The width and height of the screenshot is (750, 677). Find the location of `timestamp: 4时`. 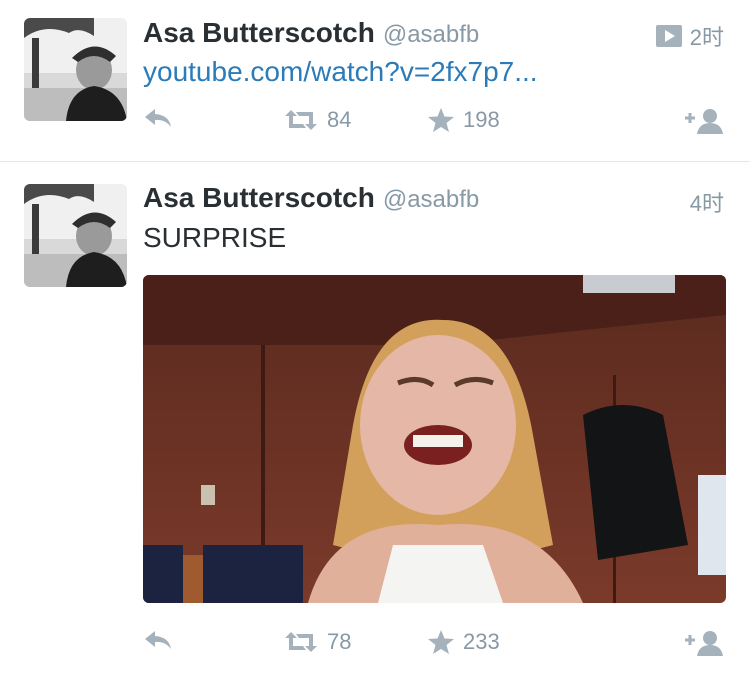

timestamp: 4时 is located at coordinates (707, 202).